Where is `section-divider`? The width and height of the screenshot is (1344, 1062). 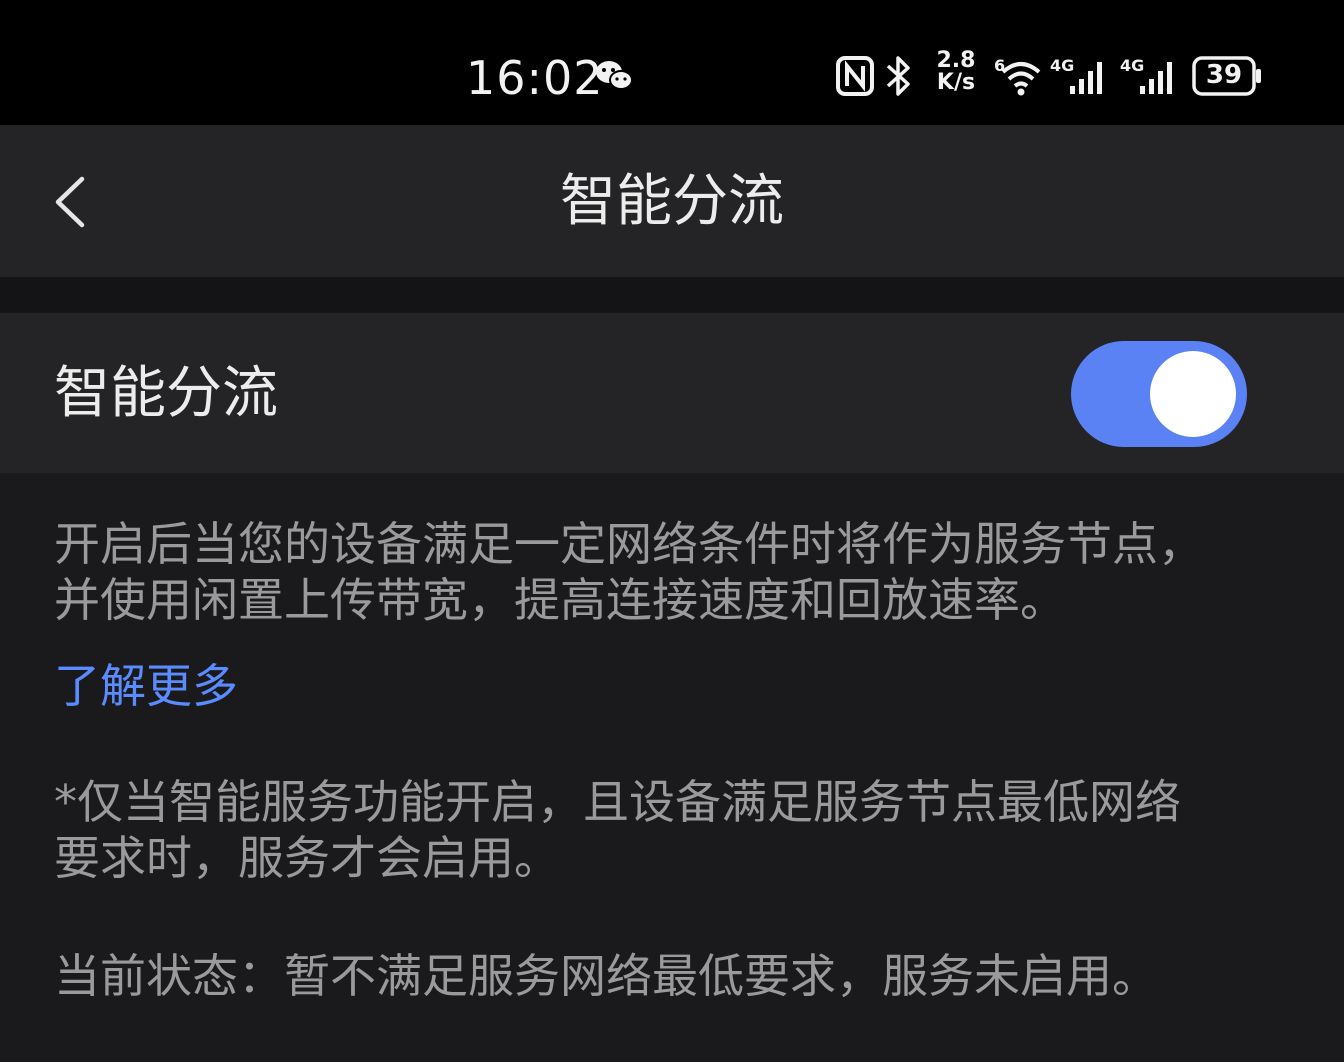
section-divider is located at coordinates (672, 295).